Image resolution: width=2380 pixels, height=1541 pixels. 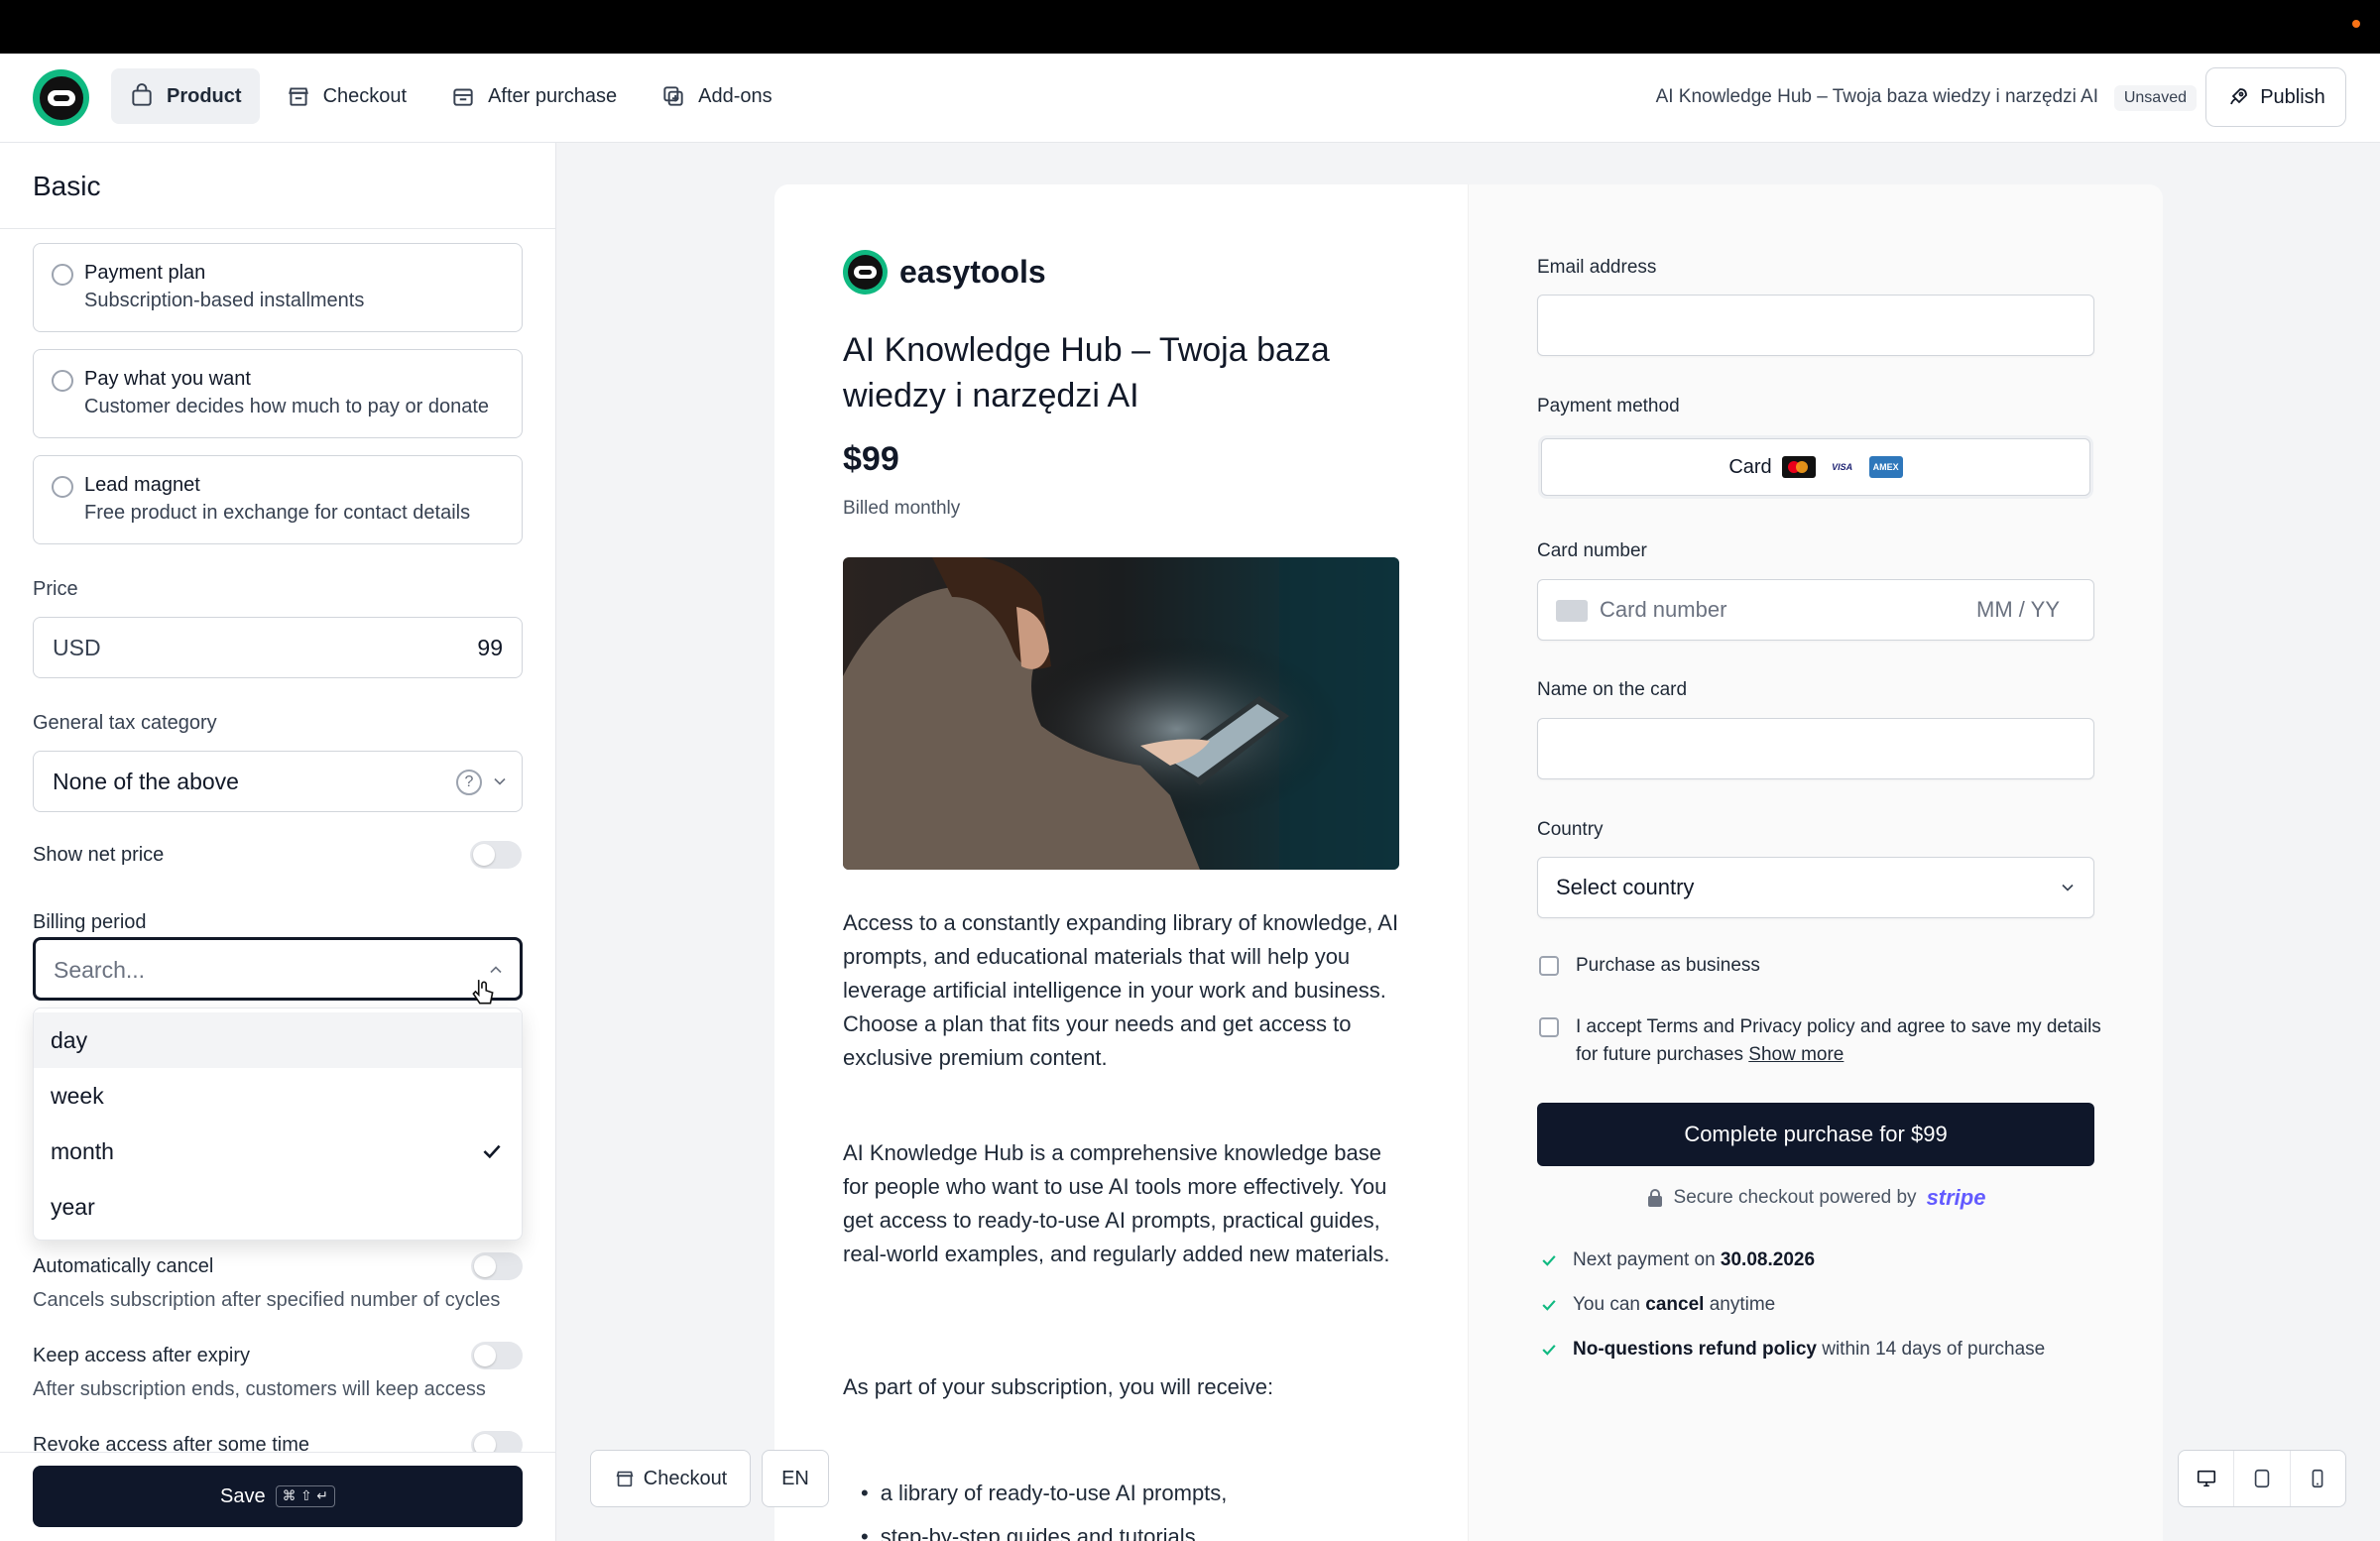 What do you see at coordinates (795, 1478) in the screenshot?
I see `language-button: EN` at bounding box center [795, 1478].